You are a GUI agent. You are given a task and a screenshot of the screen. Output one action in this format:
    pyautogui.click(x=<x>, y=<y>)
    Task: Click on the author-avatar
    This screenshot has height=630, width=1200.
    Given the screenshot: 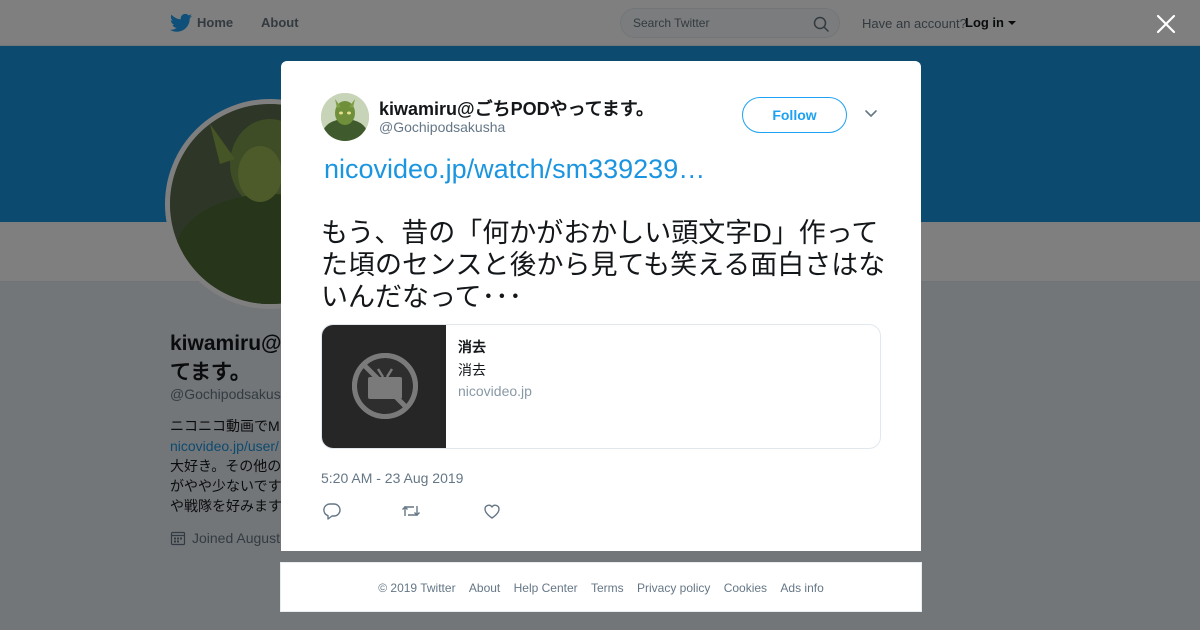 What is the action you would take?
    pyautogui.click(x=345, y=117)
    